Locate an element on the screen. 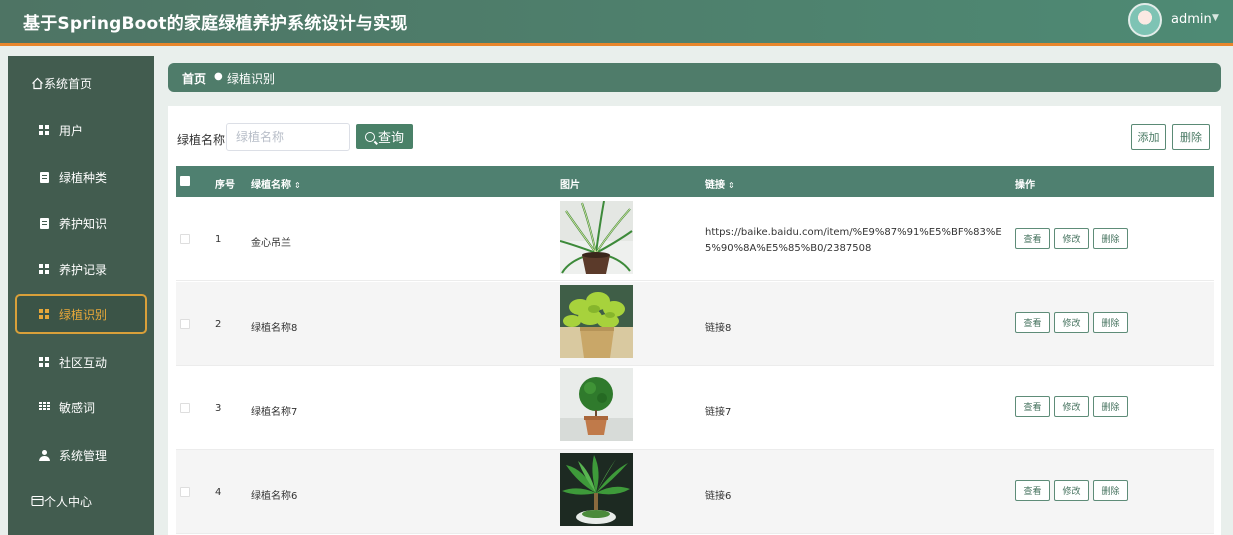 The width and height of the screenshot is (1233, 535). list-icon is located at coordinates (44, 407).